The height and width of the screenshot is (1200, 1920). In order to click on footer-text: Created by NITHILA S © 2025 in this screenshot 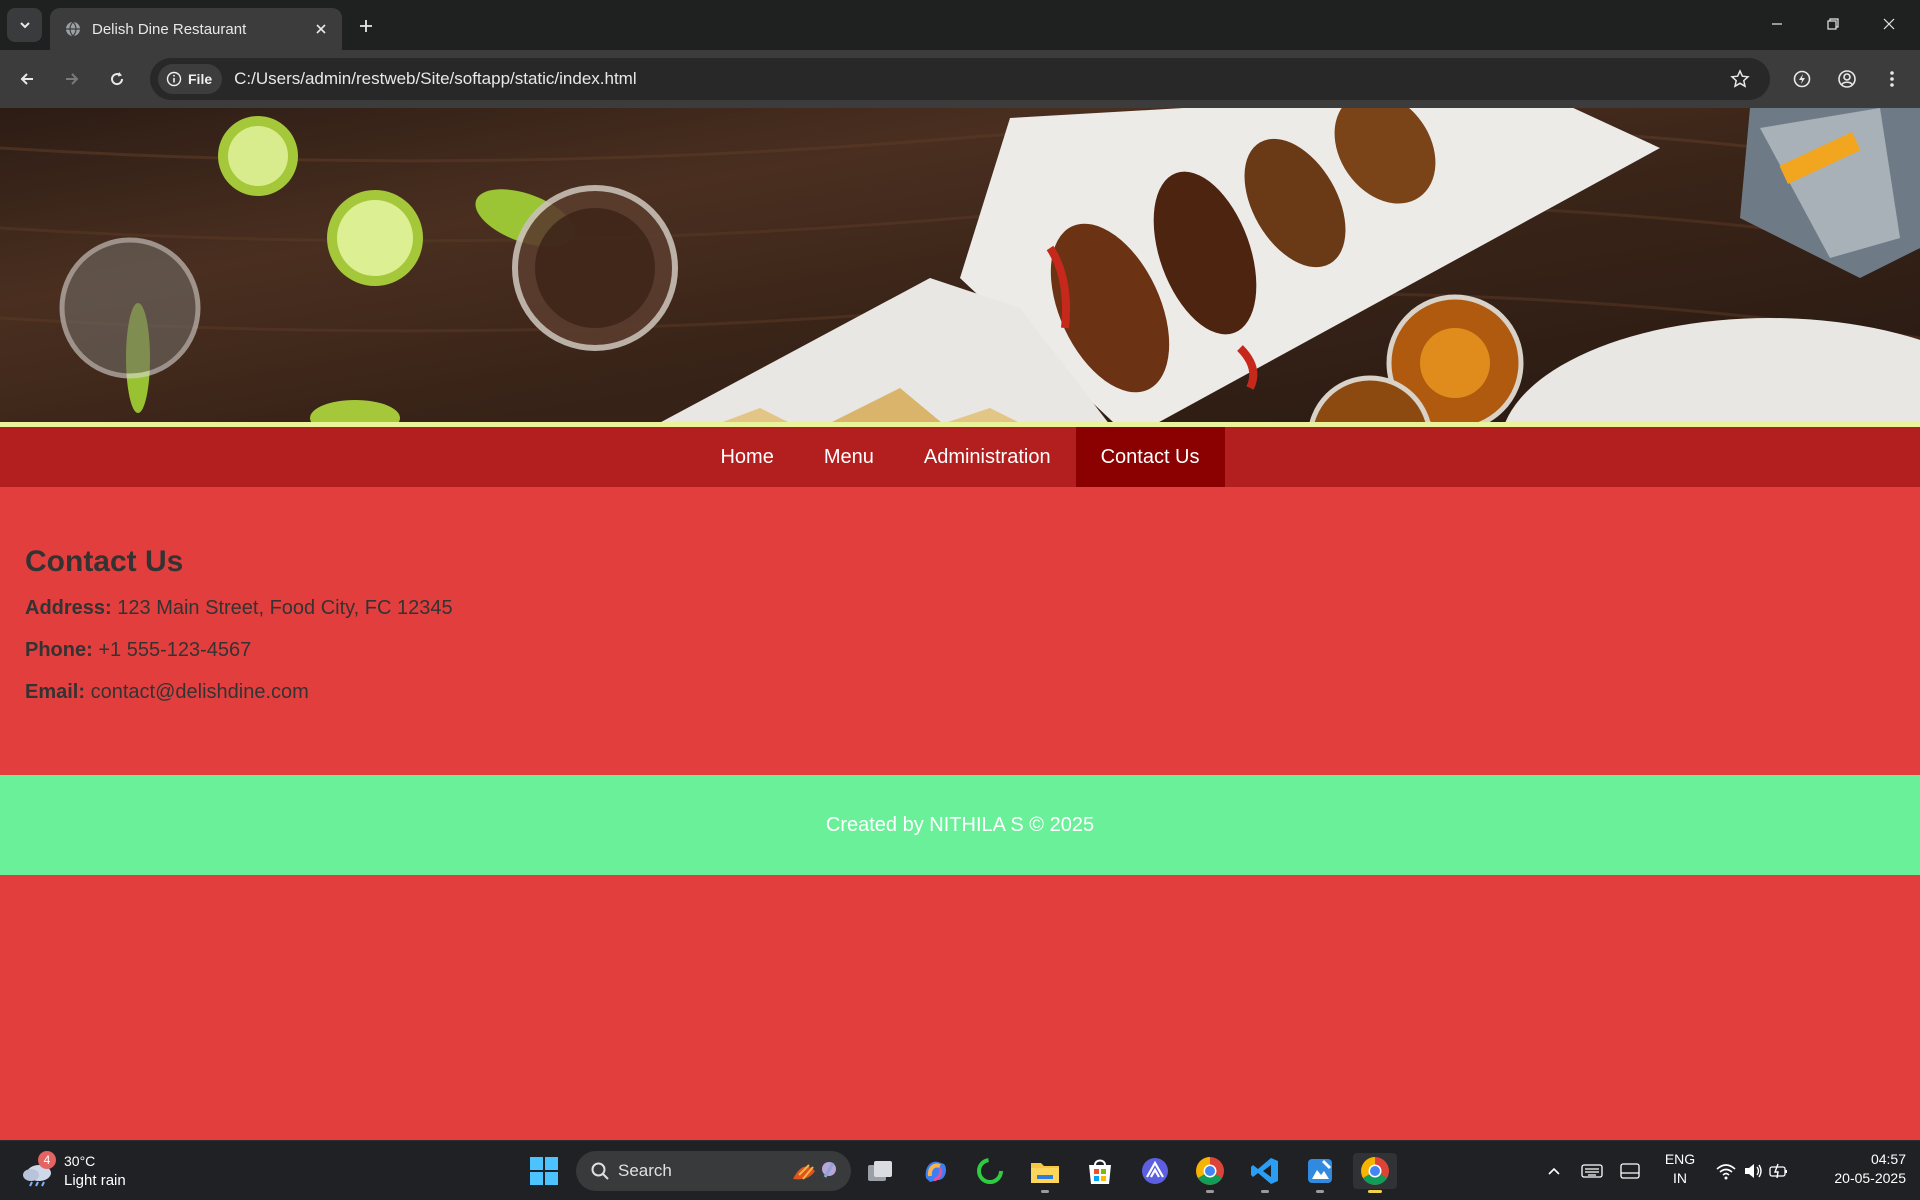, I will do `click(960, 824)`.